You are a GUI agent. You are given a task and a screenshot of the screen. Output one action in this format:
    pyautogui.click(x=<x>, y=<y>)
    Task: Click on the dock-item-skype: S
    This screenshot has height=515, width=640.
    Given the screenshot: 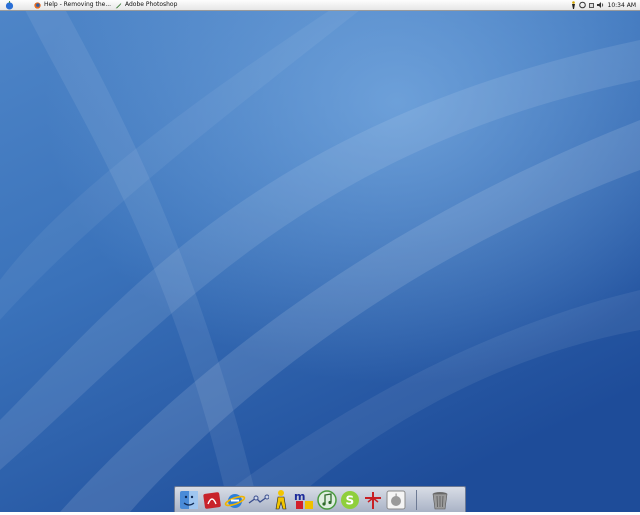 What is the action you would take?
    pyautogui.click(x=350, y=500)
    